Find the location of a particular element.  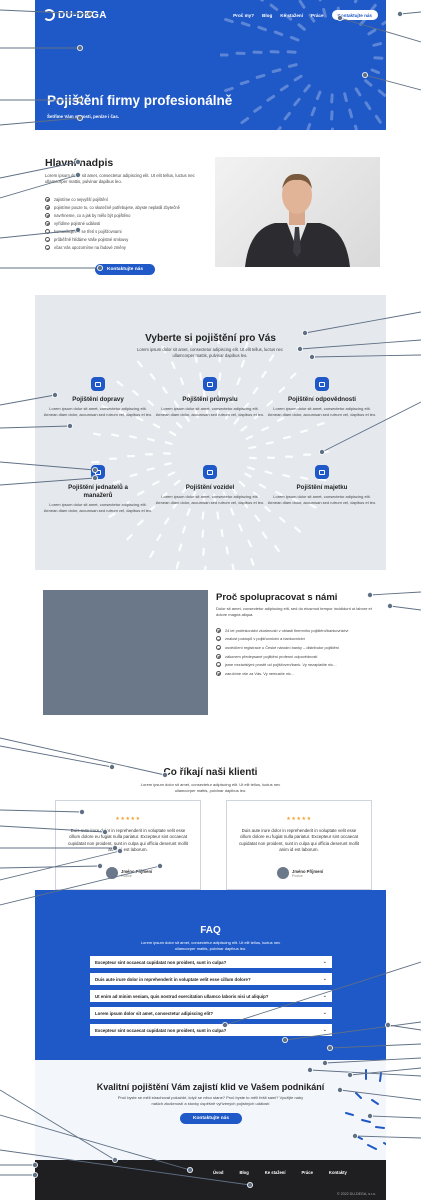

nav-contact-button: Kontaktujte nás is located at coordinates (354, 15).